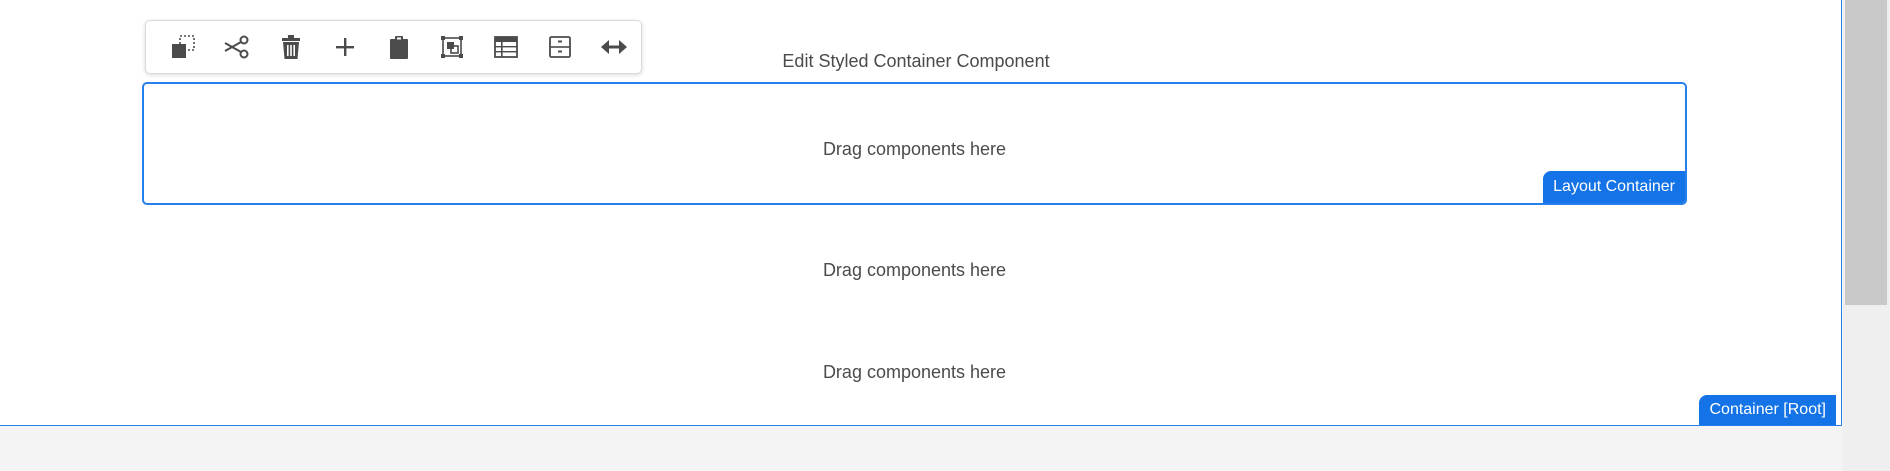 This screenshot has width=1890, height=471. I want to click on layout-button, so click(614, 47).